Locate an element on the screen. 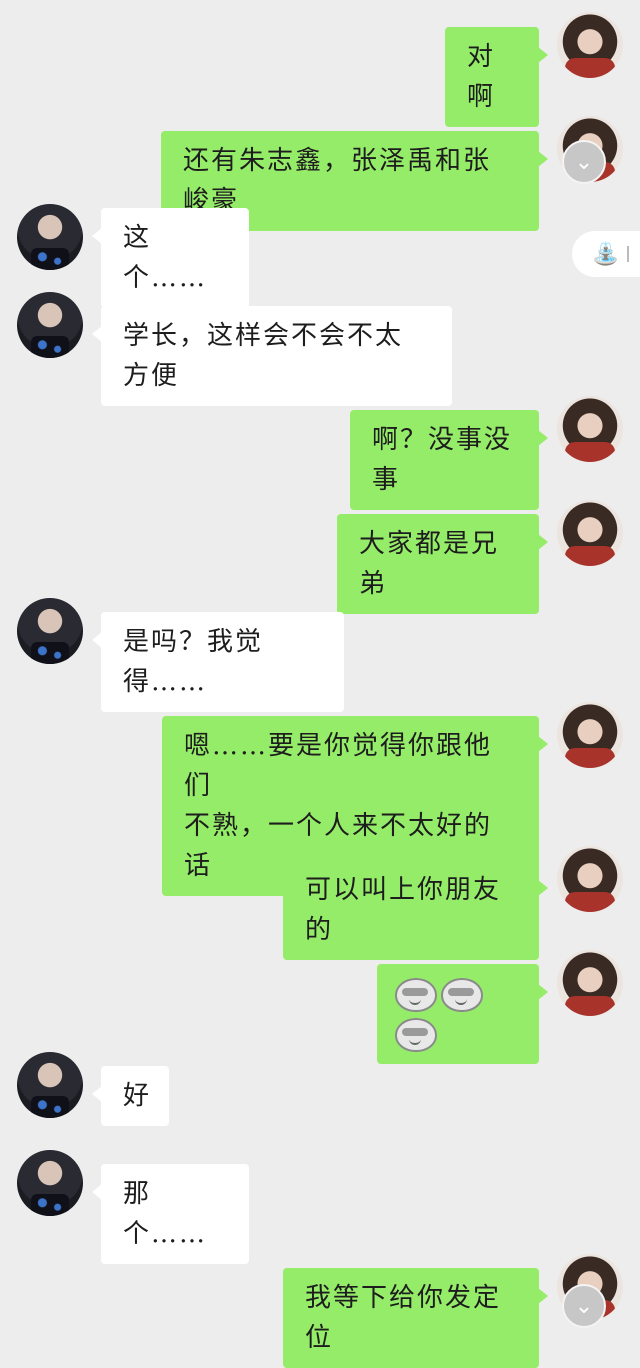 The image size is (640, 1368). fountain-icon: ⛲ is located at coordinates (606, 254).